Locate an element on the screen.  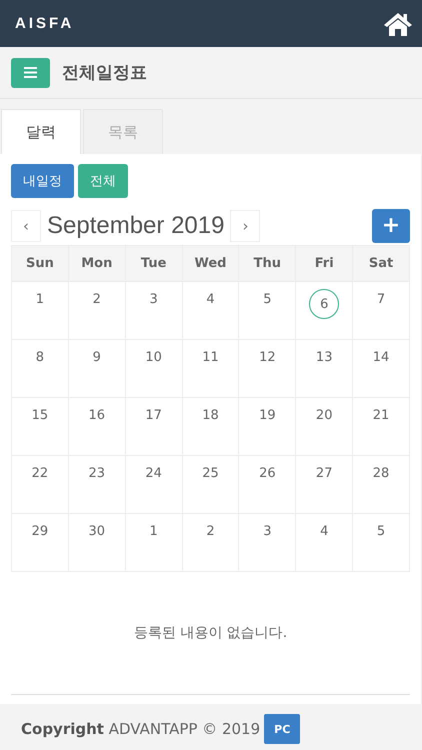
day-number: 23 is located at coordinates (97, 473).